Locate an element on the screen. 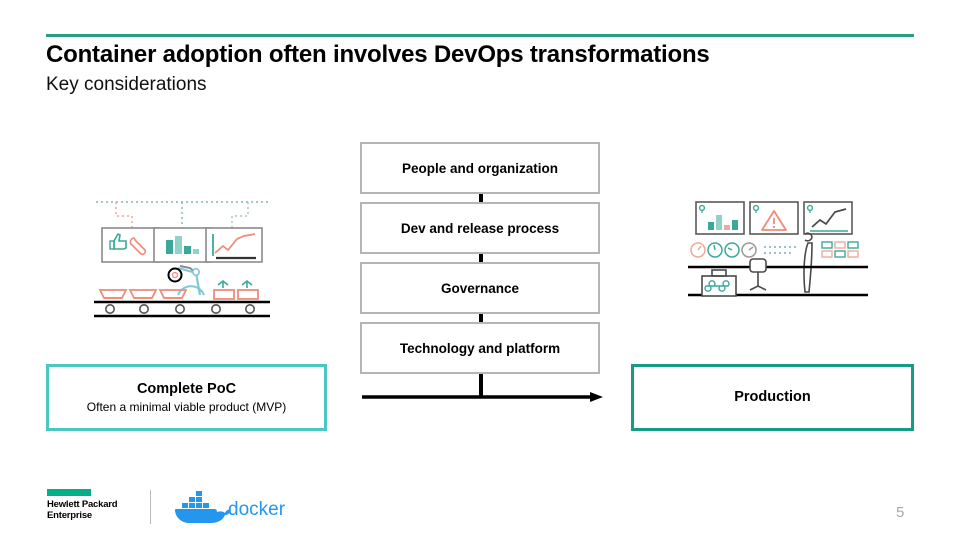 Image resolution: width=960 pixels, height=540 pixels. page-subtitle: Key considerations is located at coordinates (126, 84).